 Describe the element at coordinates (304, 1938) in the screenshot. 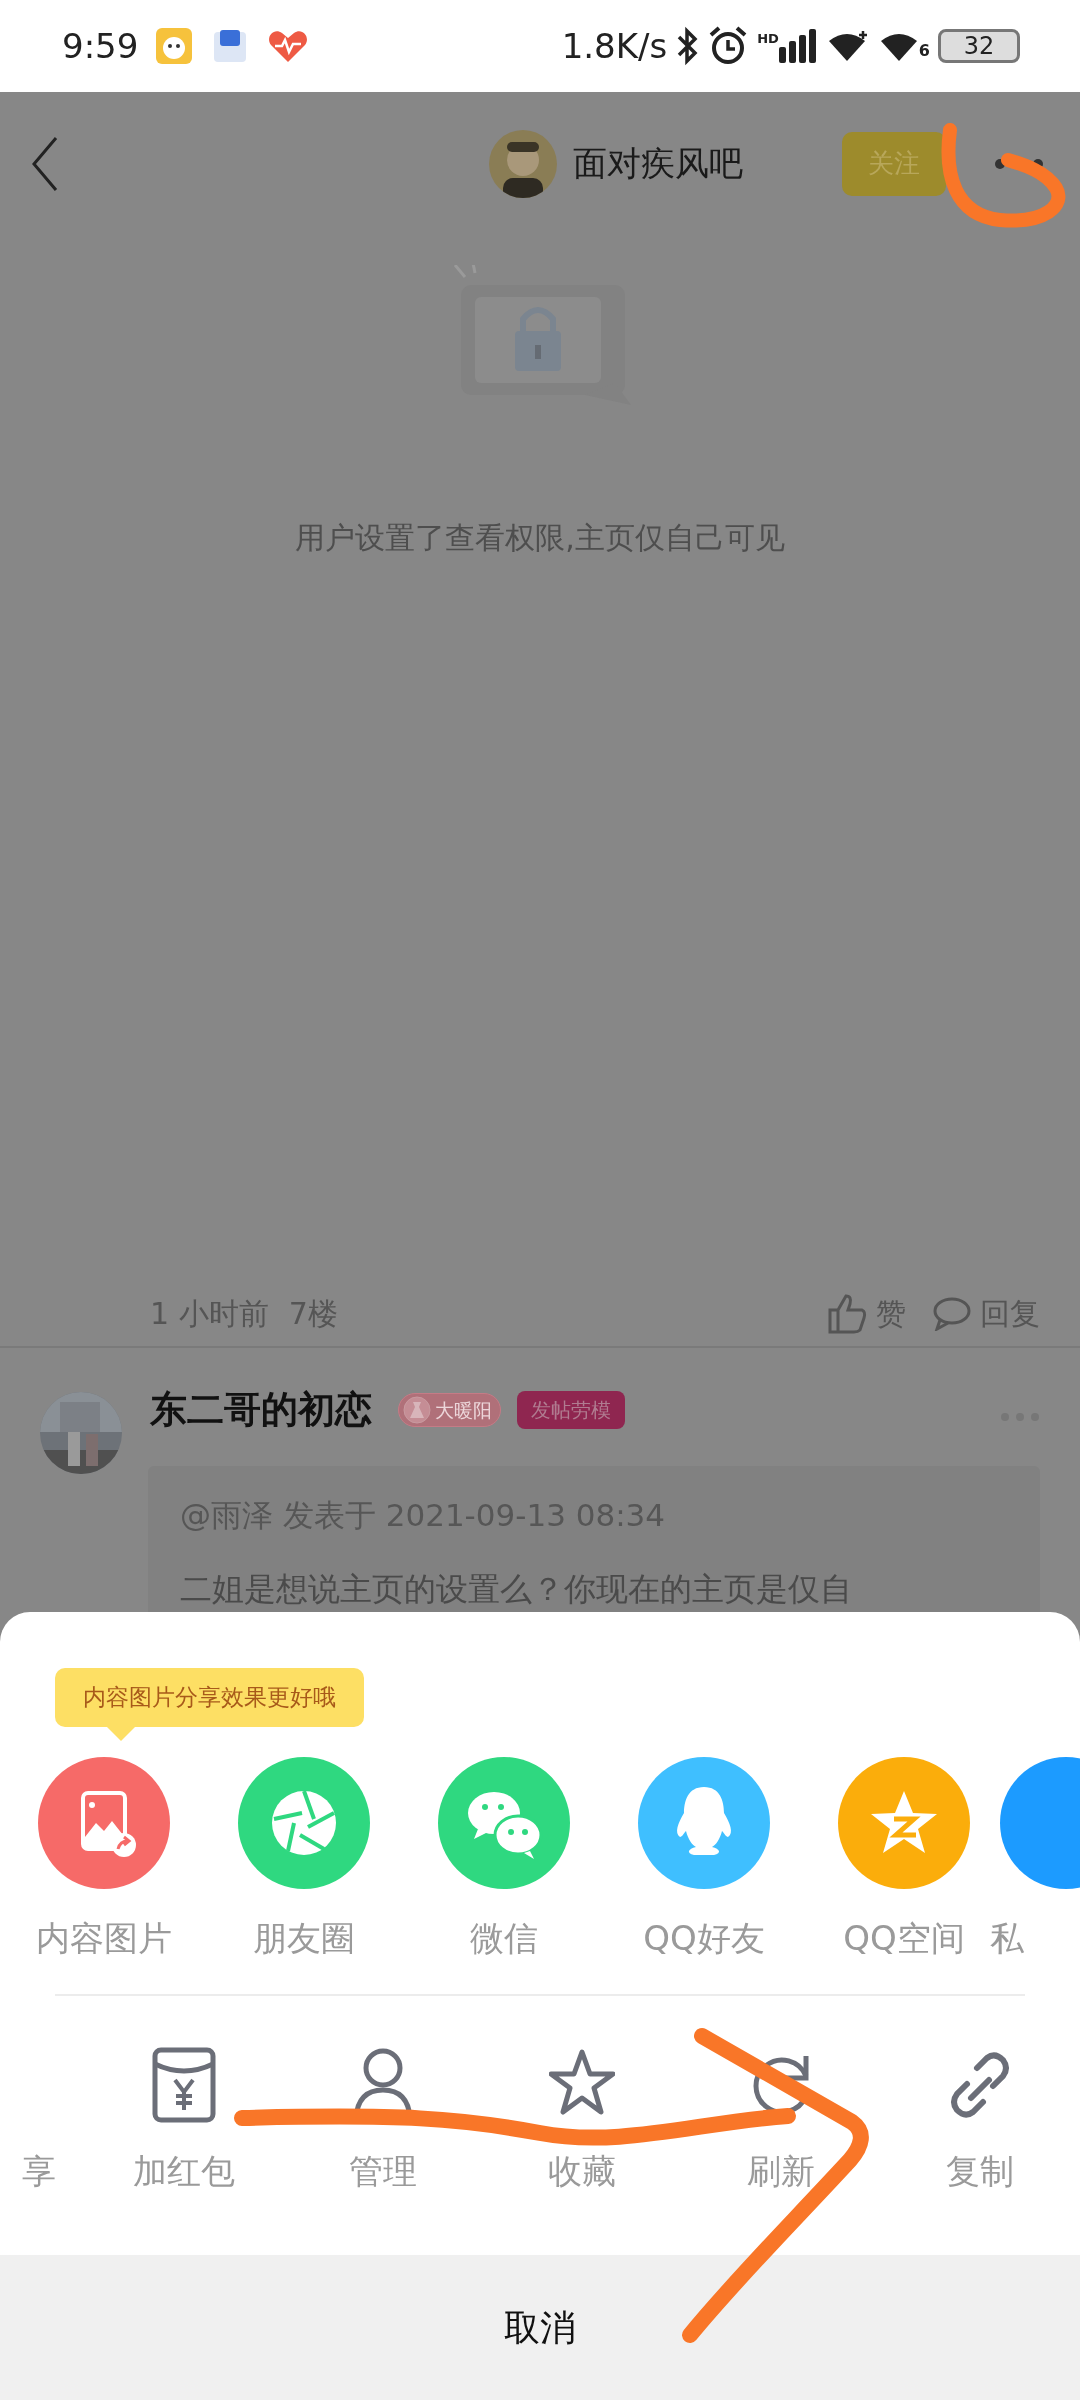

I see `share-target-label: 朋友圈` at that location.